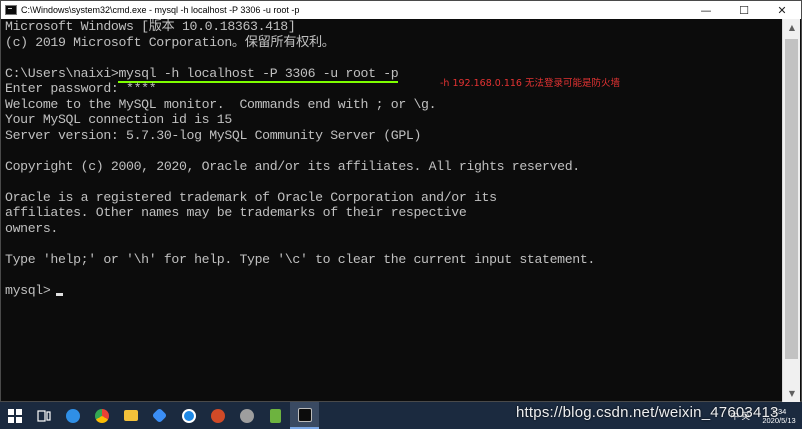 The width and height of the screenshot is (802, 429). I want to click on console-line: Your MySQL connection id is 15, so click(118, 119).